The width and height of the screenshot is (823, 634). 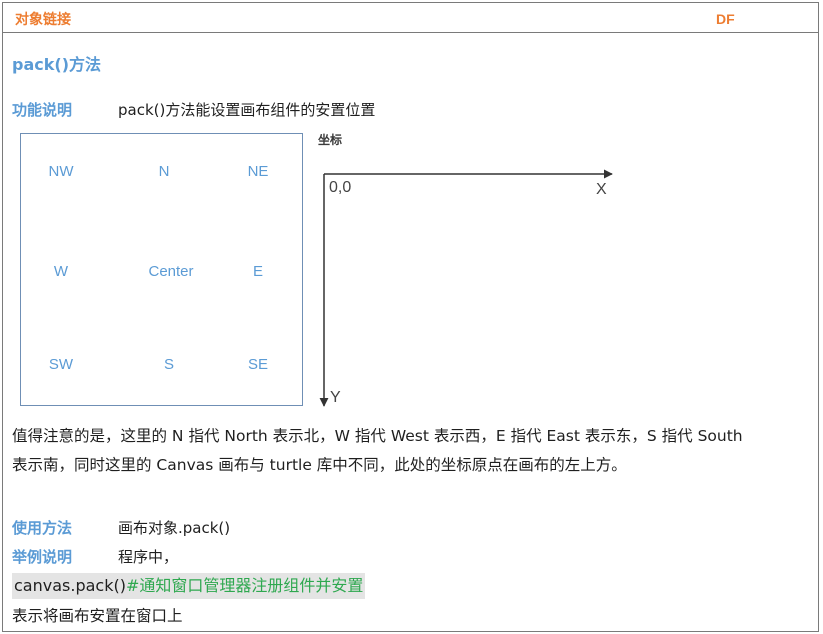 What do you see at coordinates (70, 585) in the screenshot?
I see `code-main: canvas.pack()` at bounding box center [70, 585].